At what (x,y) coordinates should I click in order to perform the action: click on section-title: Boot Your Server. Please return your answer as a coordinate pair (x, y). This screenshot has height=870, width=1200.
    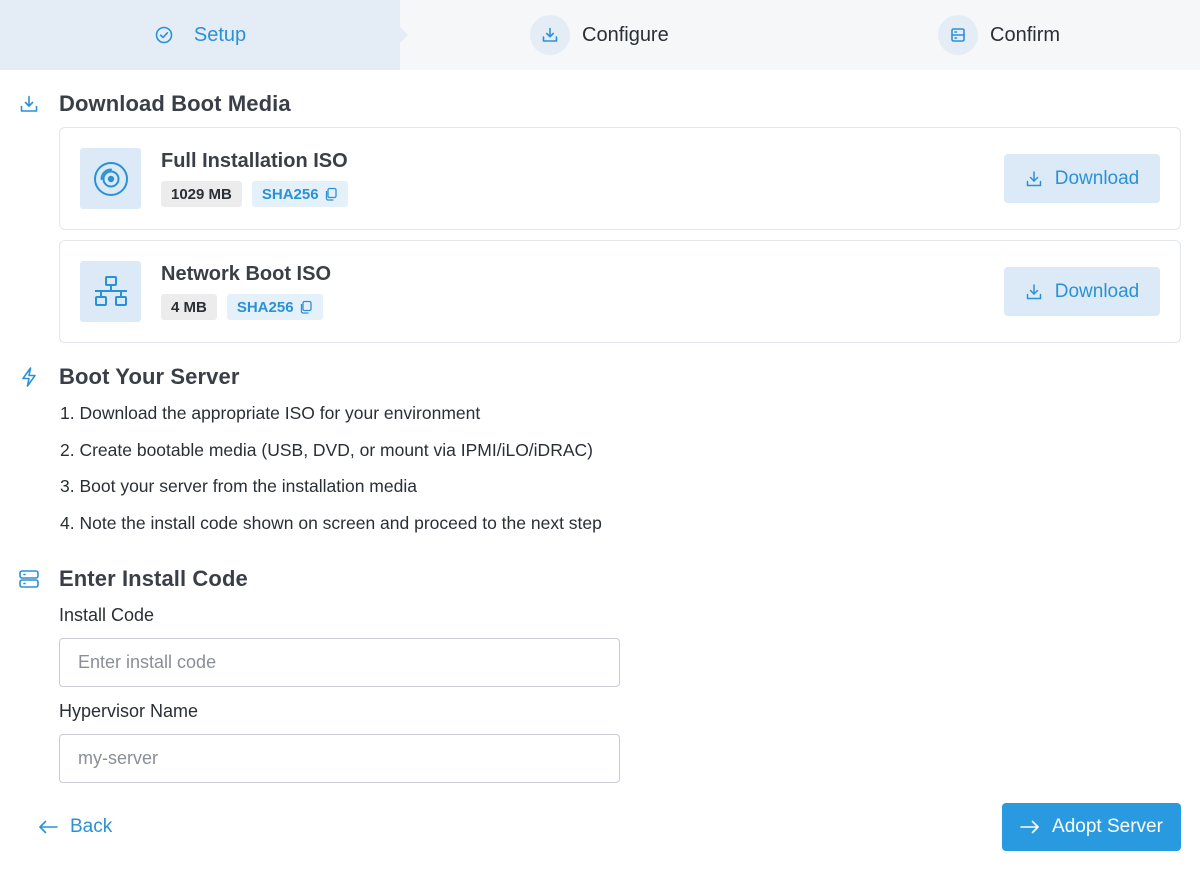
    Looking at the image, I should click on (149, 376).